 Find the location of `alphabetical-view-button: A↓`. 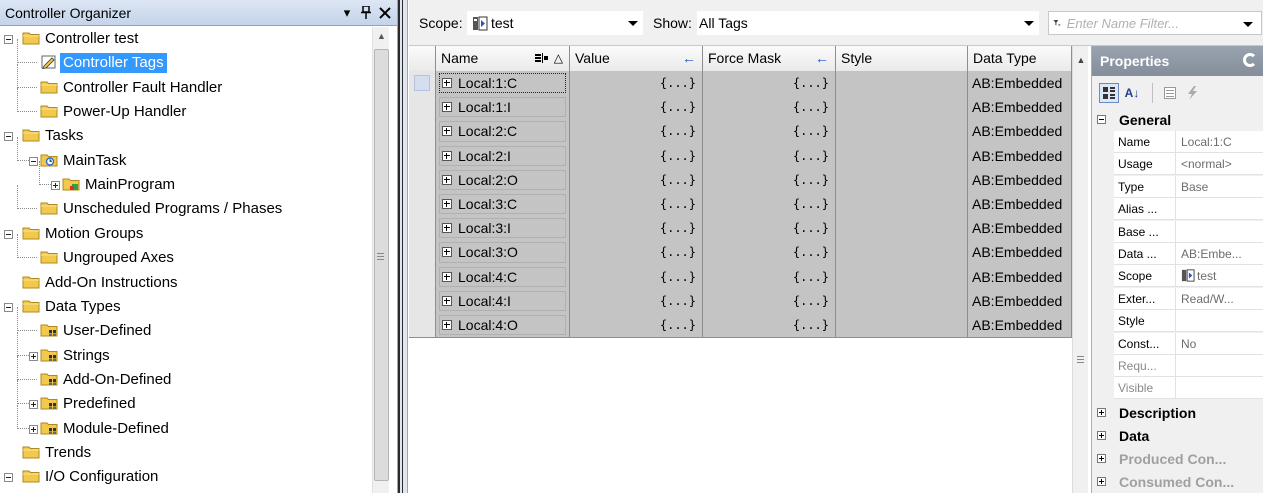

alphabetical-view-button: A↓ is located at coordinates (1132, 93).